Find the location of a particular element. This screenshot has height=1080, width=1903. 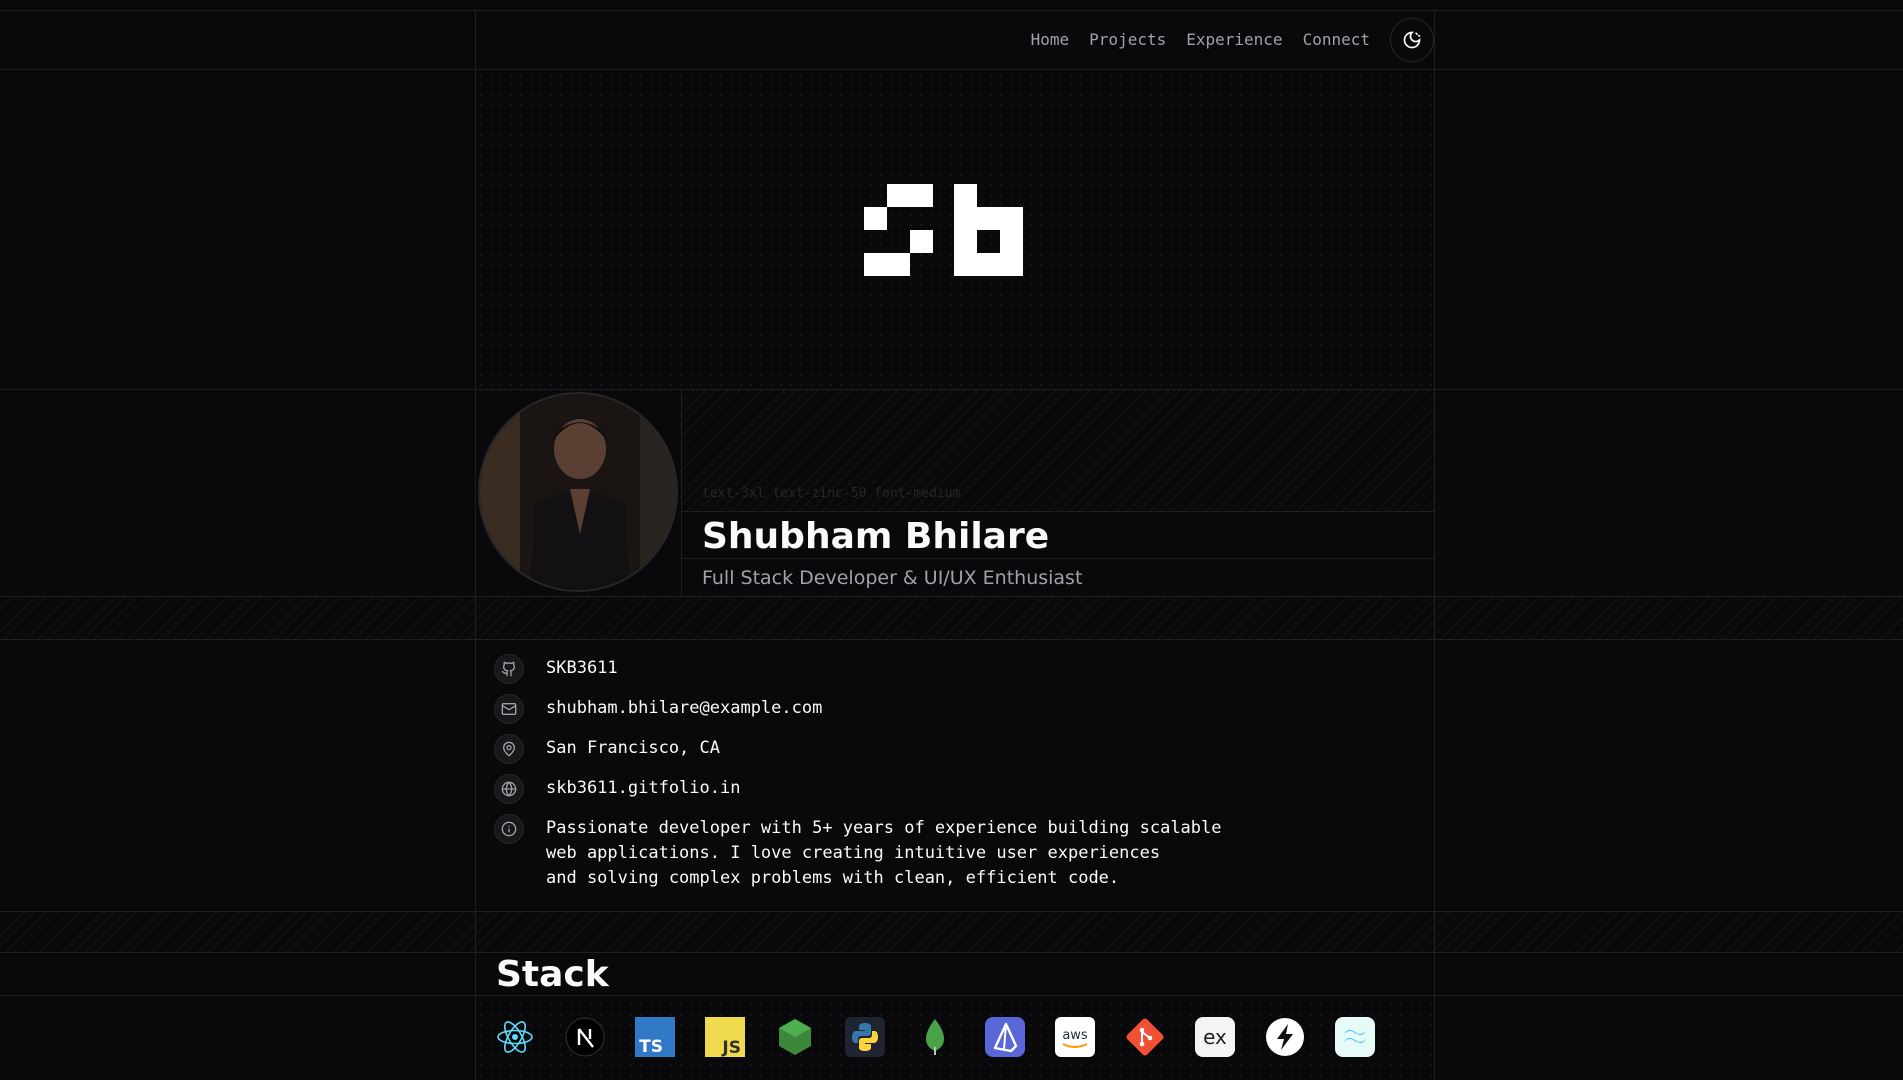

nav-link-home: Home is located at coordinates (1050, 39).